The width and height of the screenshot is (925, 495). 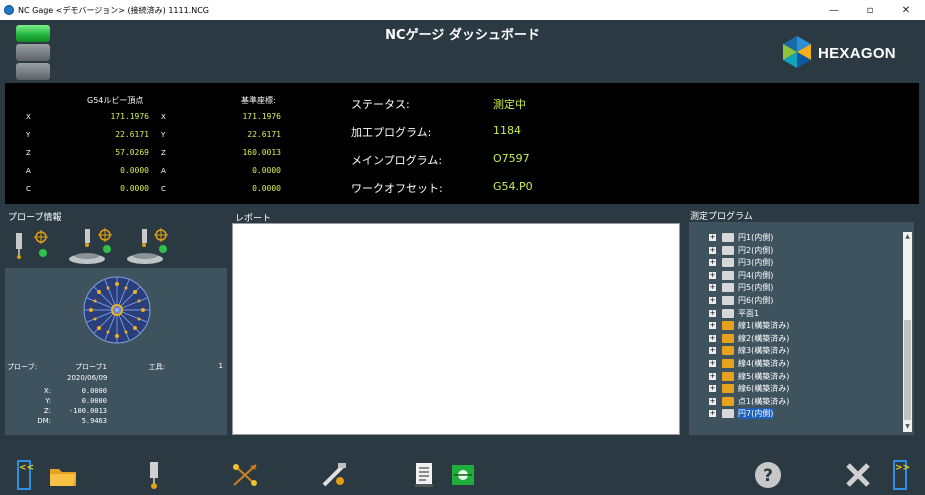 I want to click on x-label: X:, so click(x=47, y=391).